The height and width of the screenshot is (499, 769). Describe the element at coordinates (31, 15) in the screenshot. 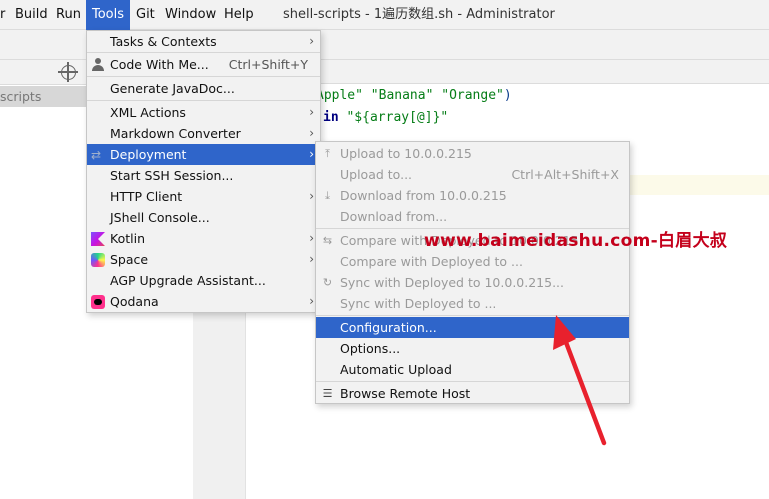

I see `menu-item-build: Build` at that location.